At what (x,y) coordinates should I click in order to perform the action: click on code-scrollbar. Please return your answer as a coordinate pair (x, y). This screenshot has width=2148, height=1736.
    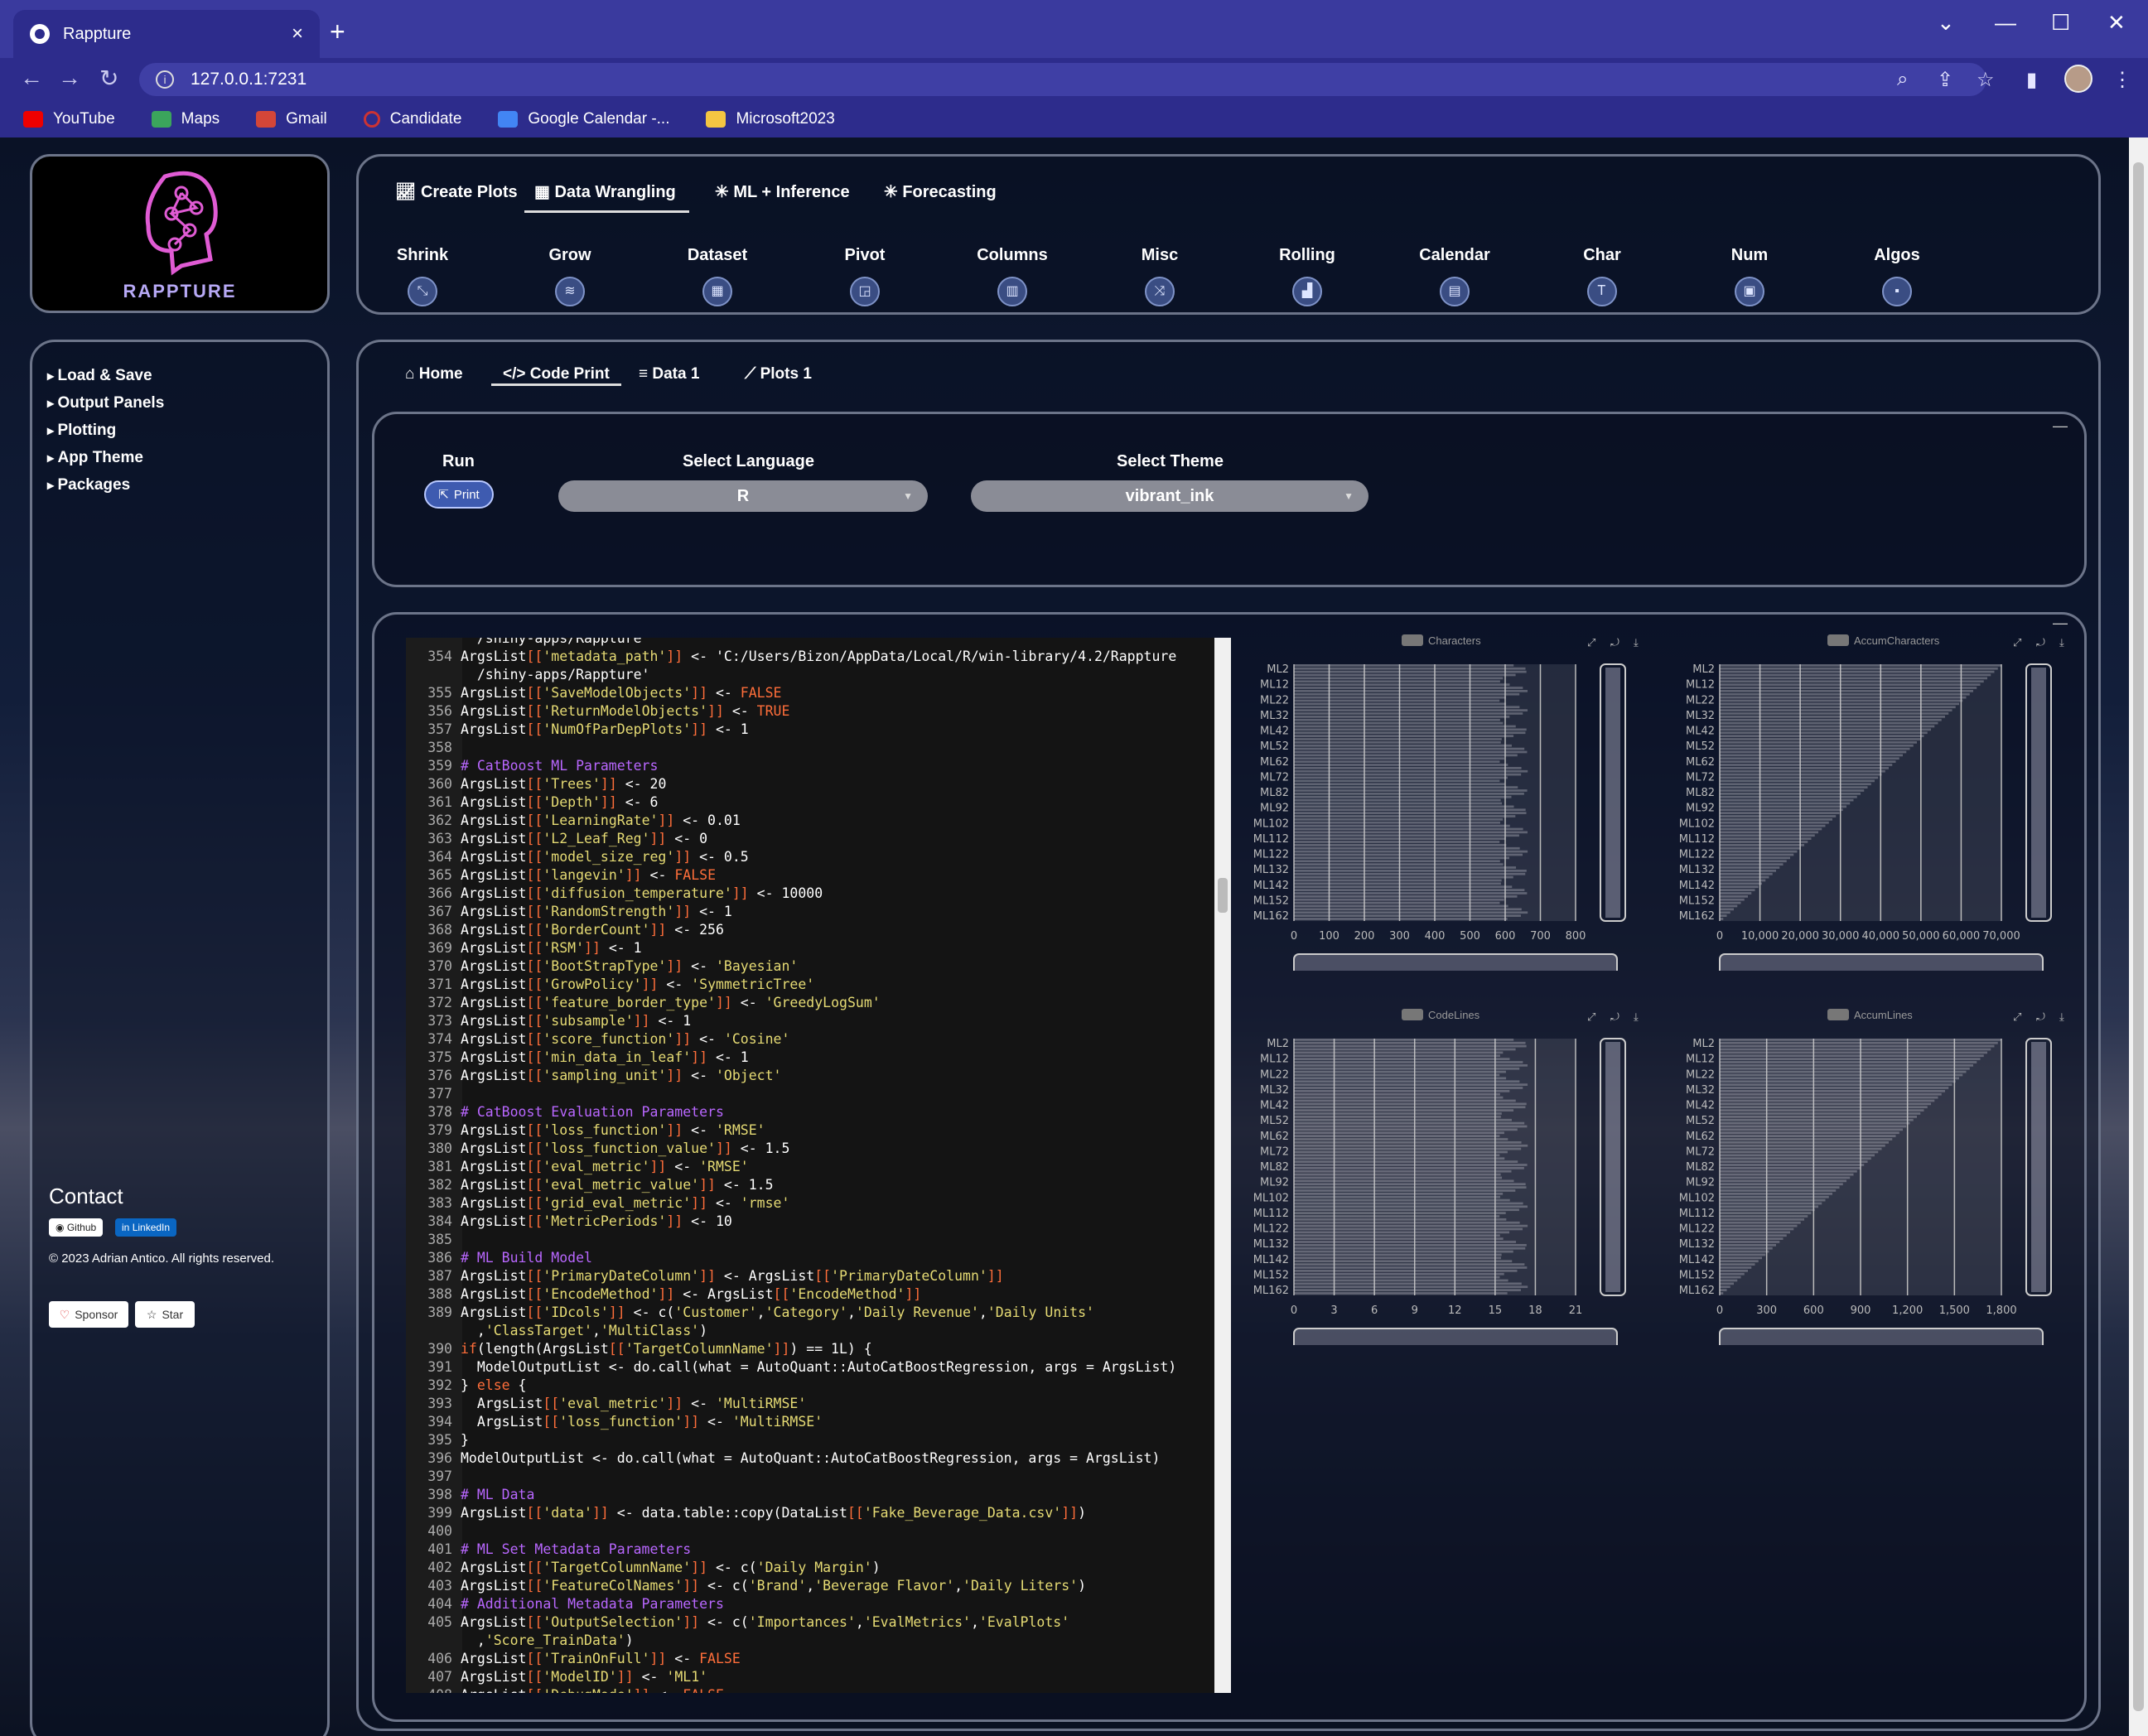
    Looking at the image, I should click on (1222, 1165).